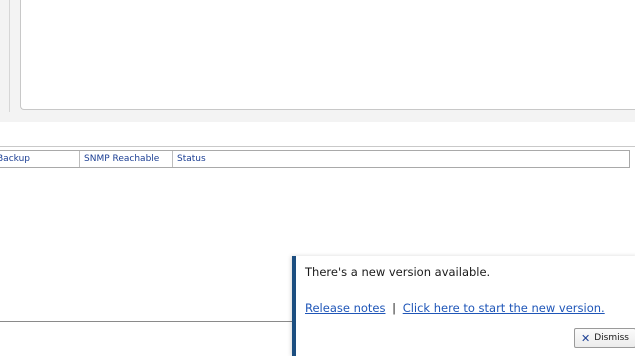  What do you see at coordinates (586, 338) in the screenshot?
I see `close-icon: ✕` at bounding box center [586, 338].